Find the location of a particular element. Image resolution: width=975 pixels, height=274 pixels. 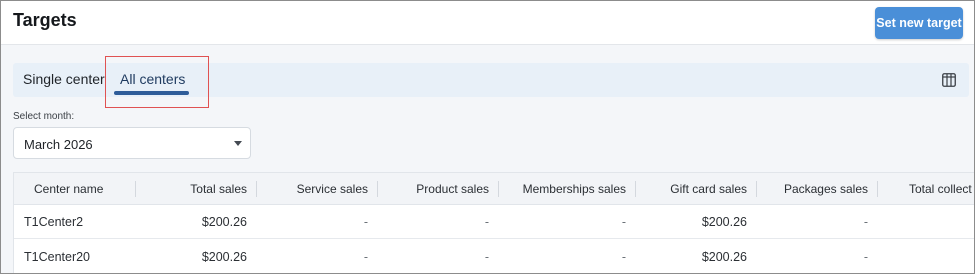

table-row: T1Center20 $200.26 - - - $200.26 - is located at coordinates (494, 256).